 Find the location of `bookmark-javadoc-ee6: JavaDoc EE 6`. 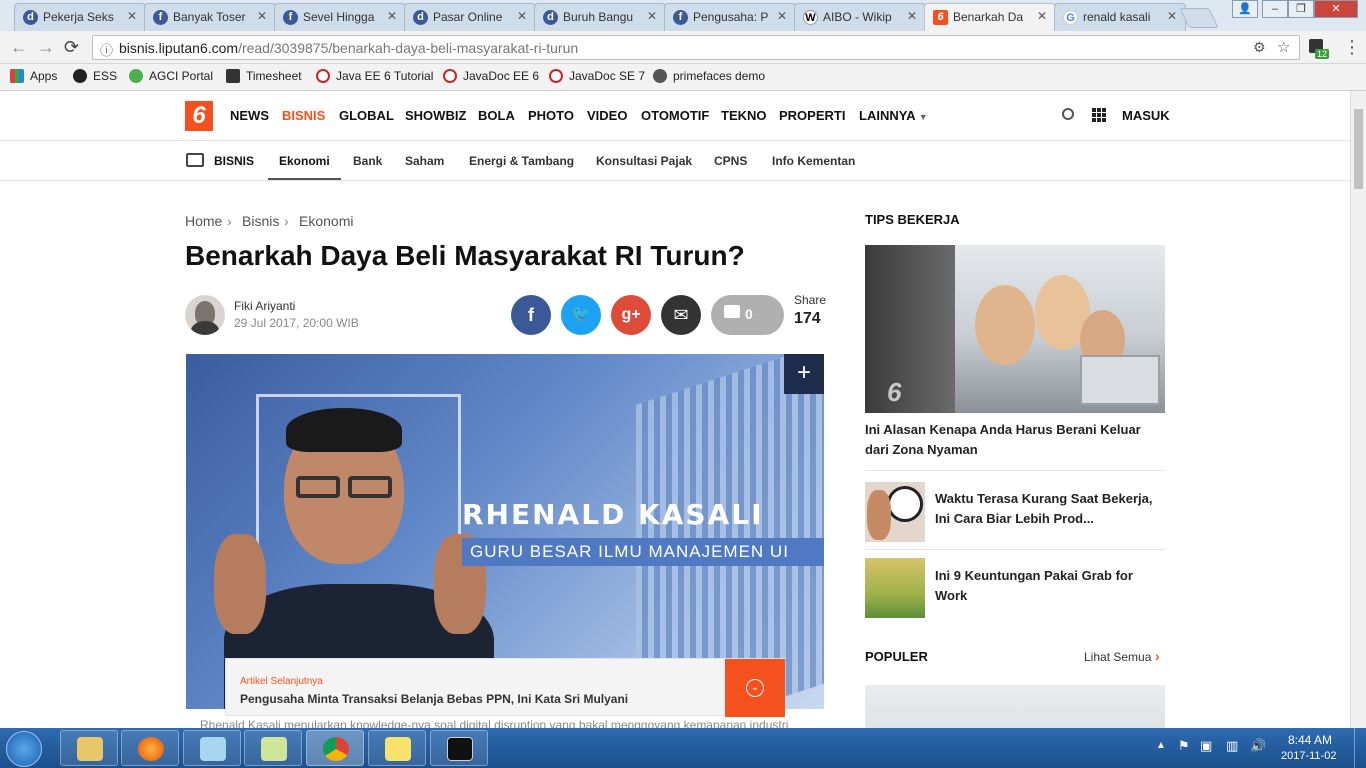

bookmark-javadoc-ee6: JavaDoc EE 6 is located at coordinates (491, 76).